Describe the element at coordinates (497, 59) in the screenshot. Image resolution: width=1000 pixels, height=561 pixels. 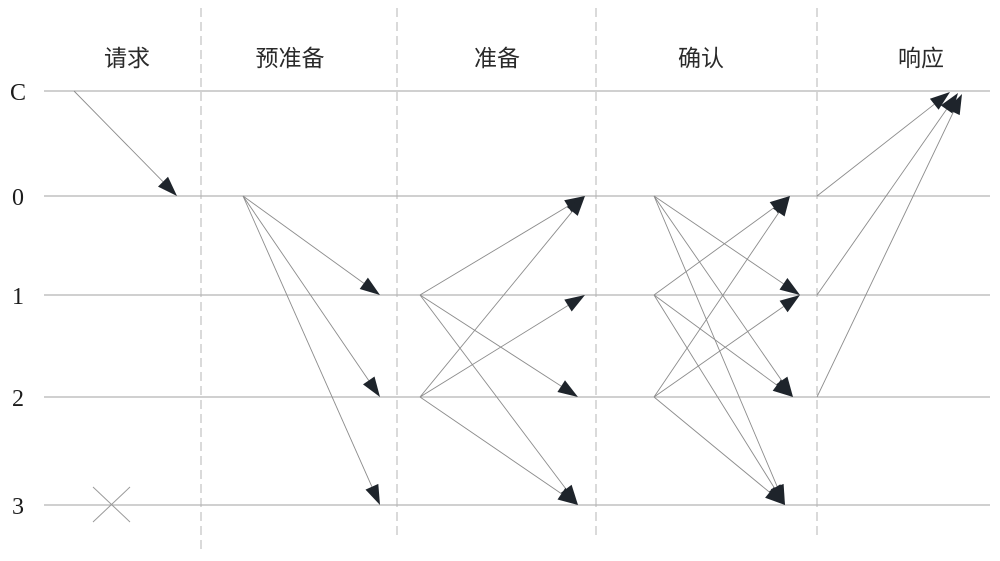
I see `phase-label-prepare: 准备` at that location.